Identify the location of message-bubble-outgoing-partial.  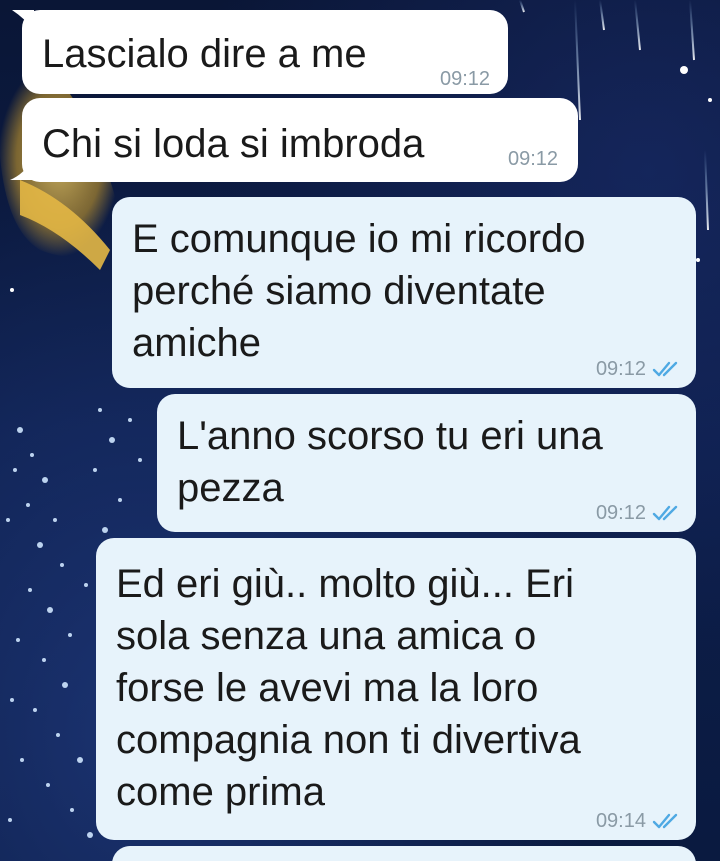
(404, 853).